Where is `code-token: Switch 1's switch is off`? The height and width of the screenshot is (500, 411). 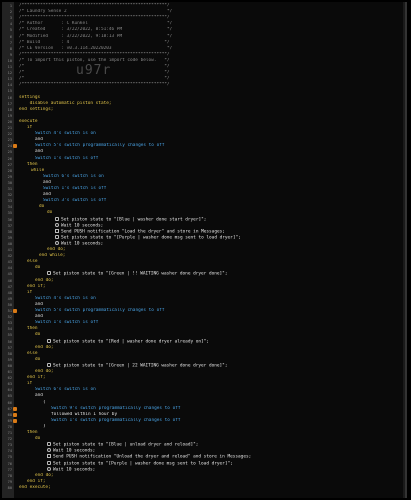
code-token: Switch 1's switch is off is located at coordinates (75, 188).